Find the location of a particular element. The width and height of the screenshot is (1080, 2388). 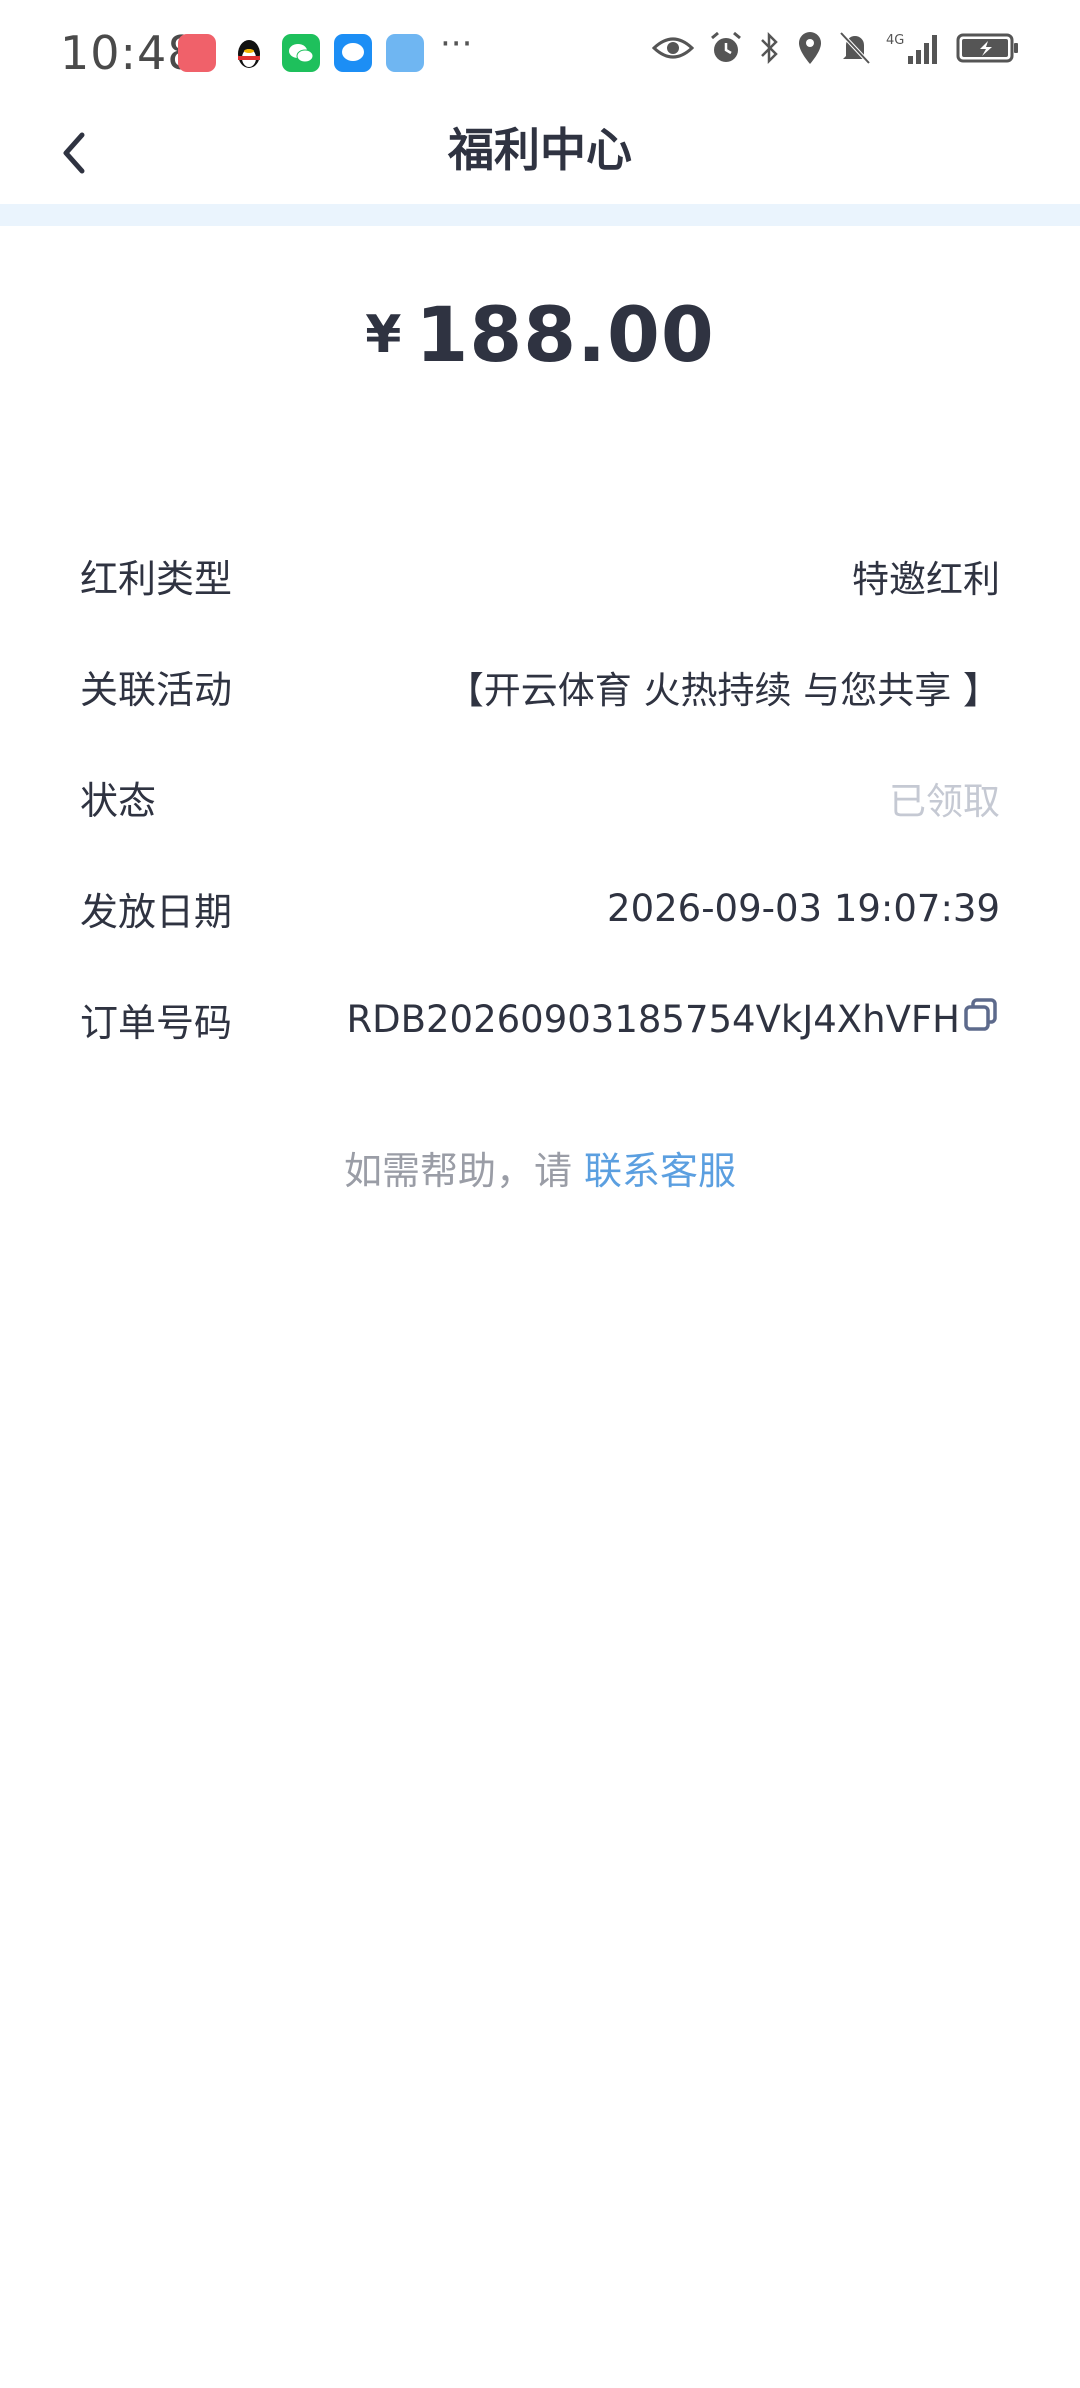

help-text: 如需帮助，请 联系客服 is located at coordinates (540, 1167).